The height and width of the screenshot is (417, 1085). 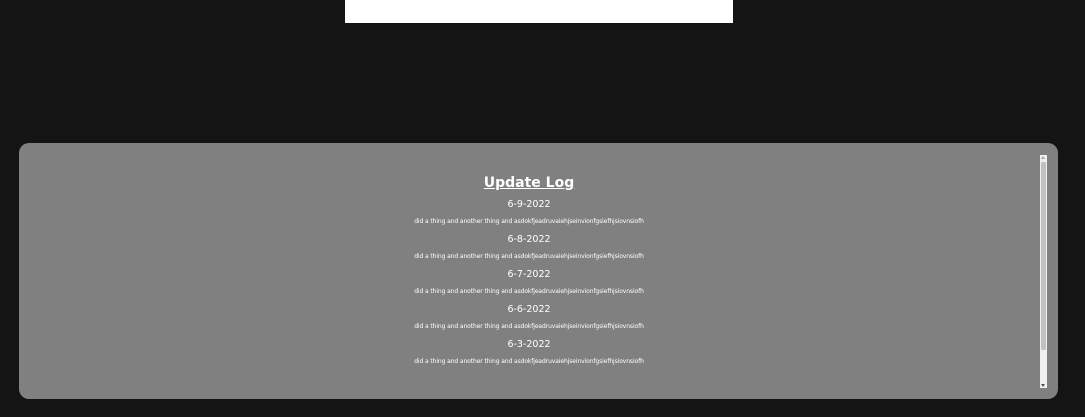 I want to click on update-log-scrollbar, so click(x=1043, y=271).